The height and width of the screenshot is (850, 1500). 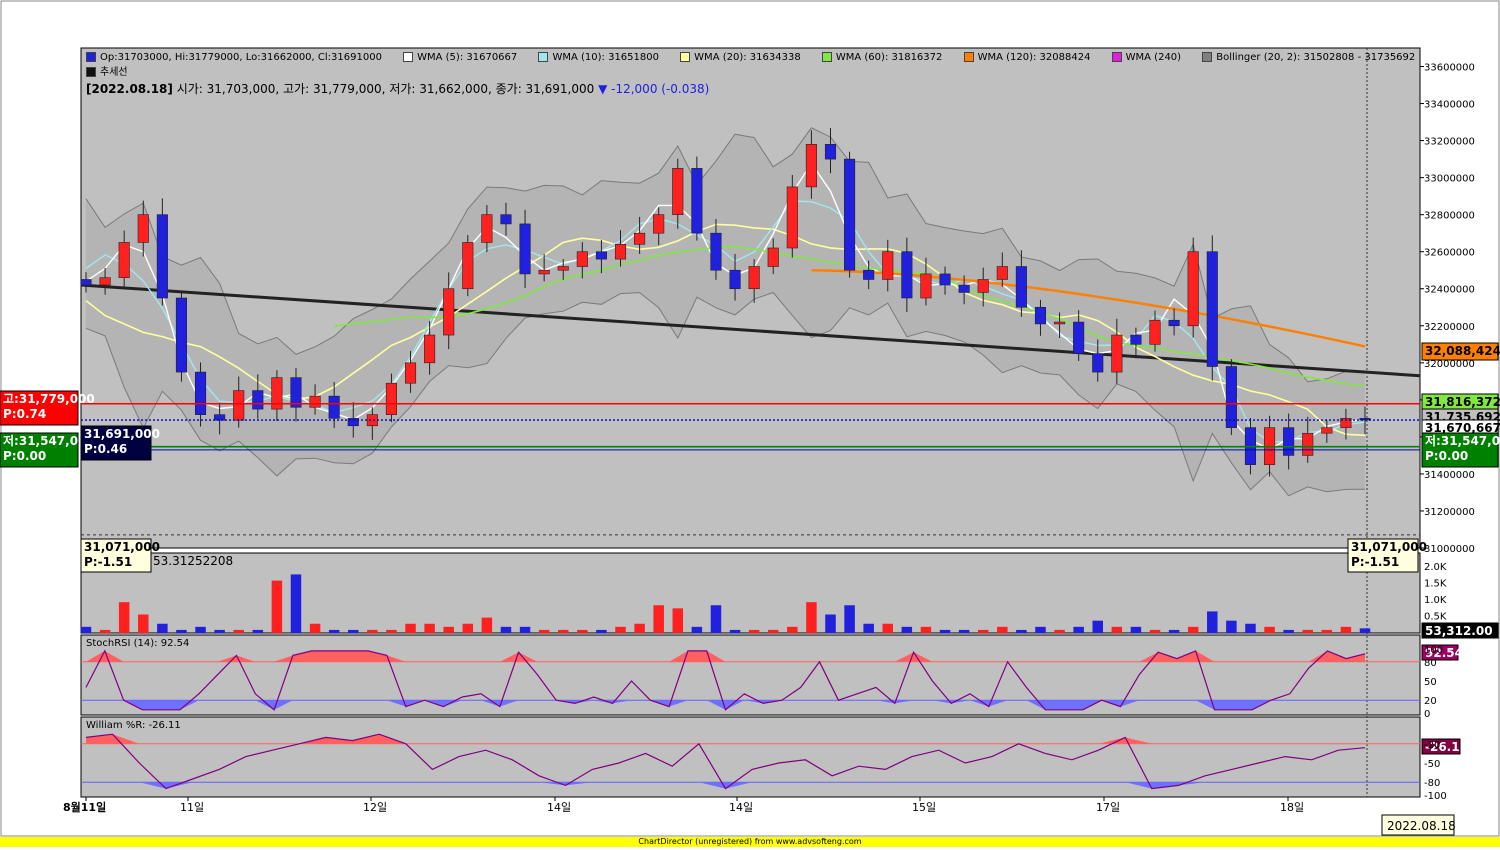 What do you see at coordinates (1449, 475) in the screenshot?
I see `price-tick-label: 31400000` at bounding box center [1449, 475].